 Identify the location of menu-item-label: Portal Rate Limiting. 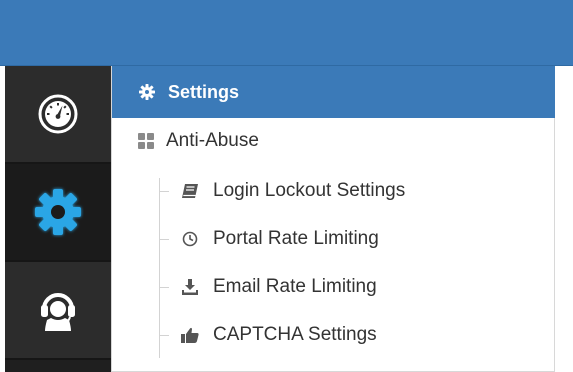
(296, 238).